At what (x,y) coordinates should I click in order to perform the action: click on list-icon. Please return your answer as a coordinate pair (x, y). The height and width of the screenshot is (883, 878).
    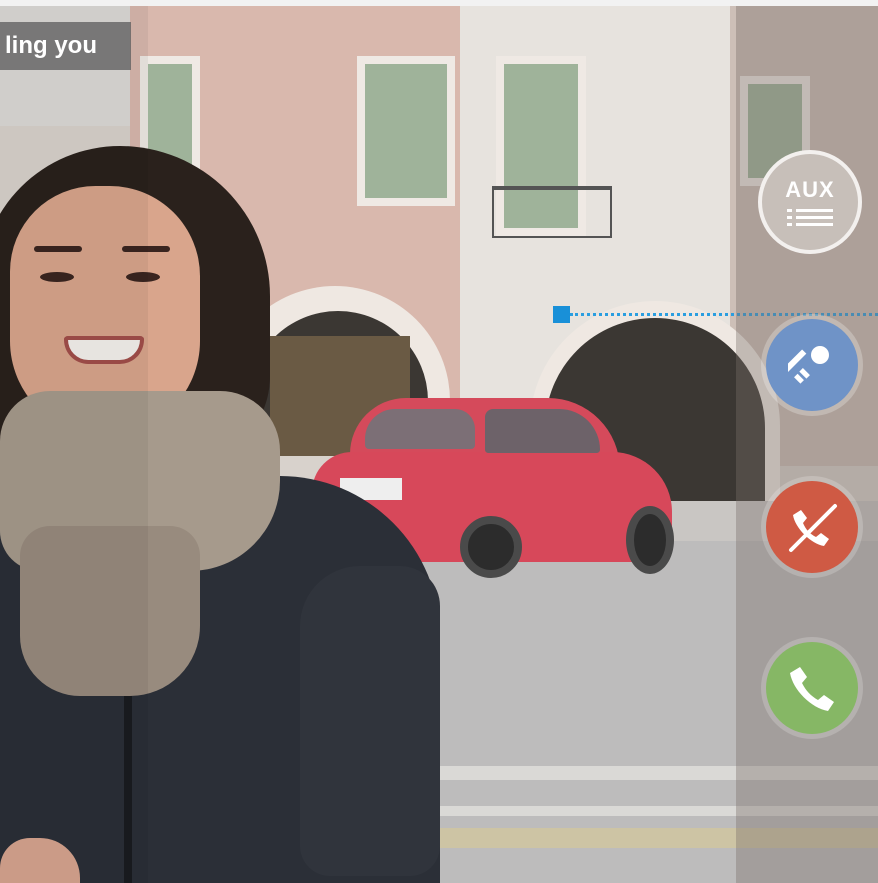
    Looking at the image, I should click on (810, 217).